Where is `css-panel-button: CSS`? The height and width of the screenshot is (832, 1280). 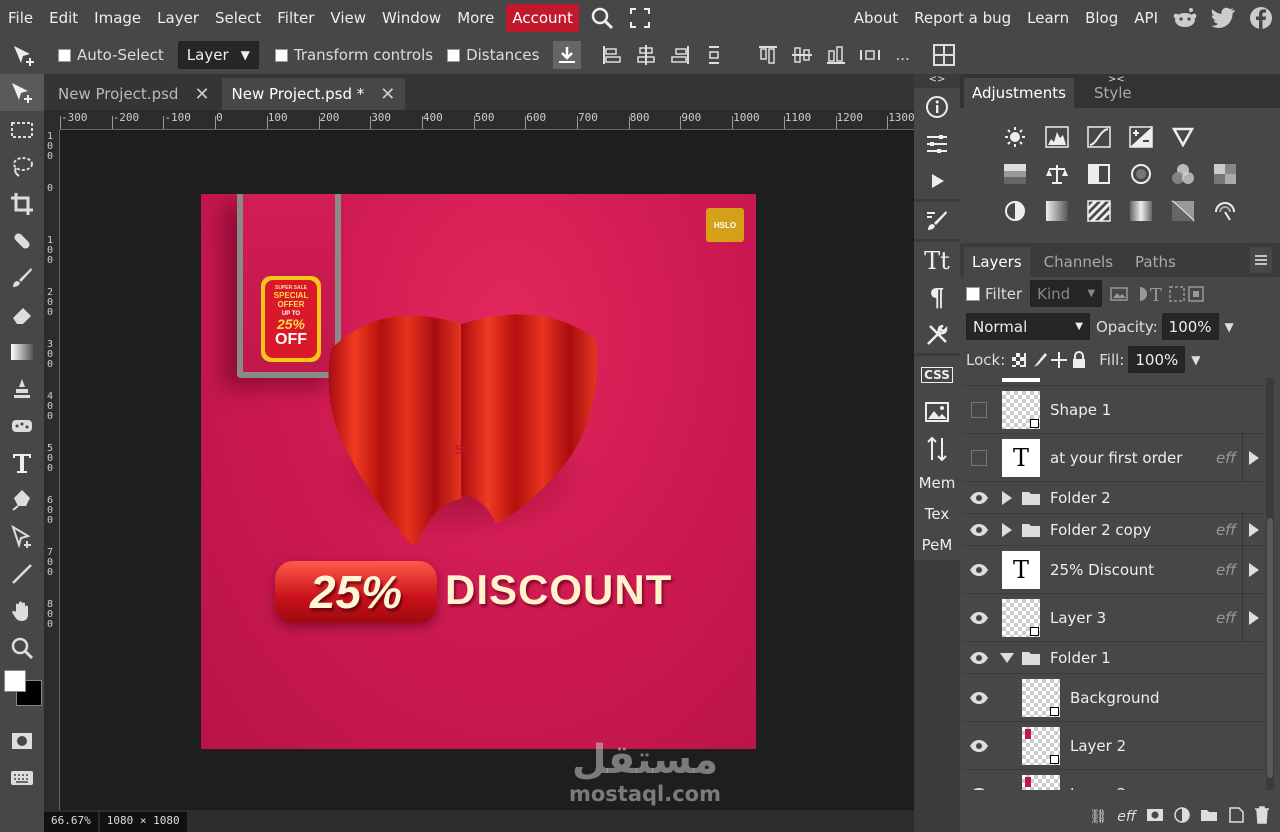
css-panel-button: CSS is located at coordinates (937, 374).